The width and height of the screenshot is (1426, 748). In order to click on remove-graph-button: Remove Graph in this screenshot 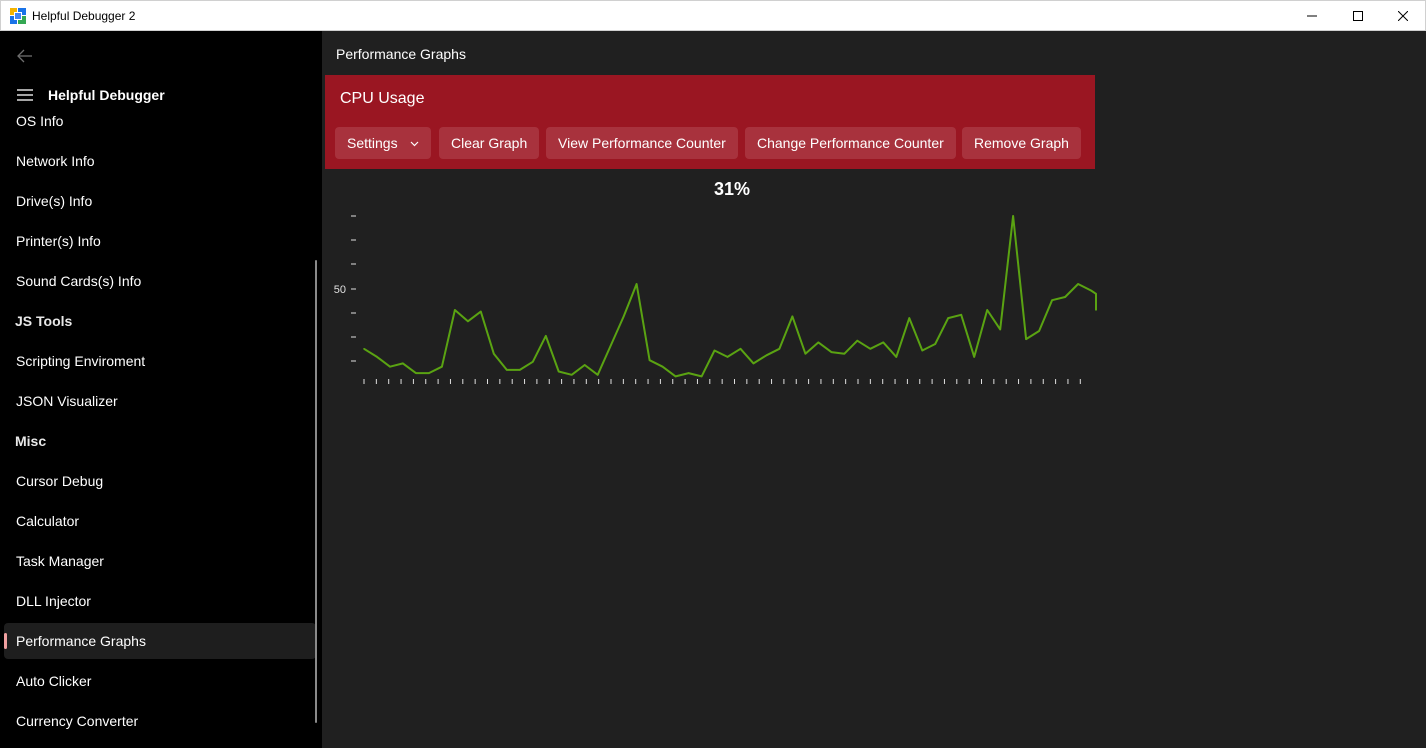, I will do `click(1021, 143)`.